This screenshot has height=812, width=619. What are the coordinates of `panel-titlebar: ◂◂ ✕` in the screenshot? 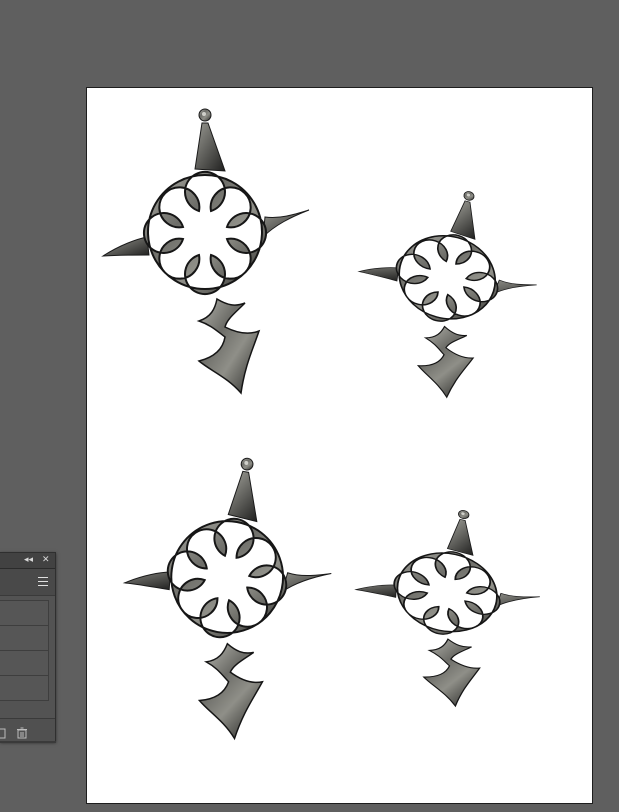 It's located at (27, 561).